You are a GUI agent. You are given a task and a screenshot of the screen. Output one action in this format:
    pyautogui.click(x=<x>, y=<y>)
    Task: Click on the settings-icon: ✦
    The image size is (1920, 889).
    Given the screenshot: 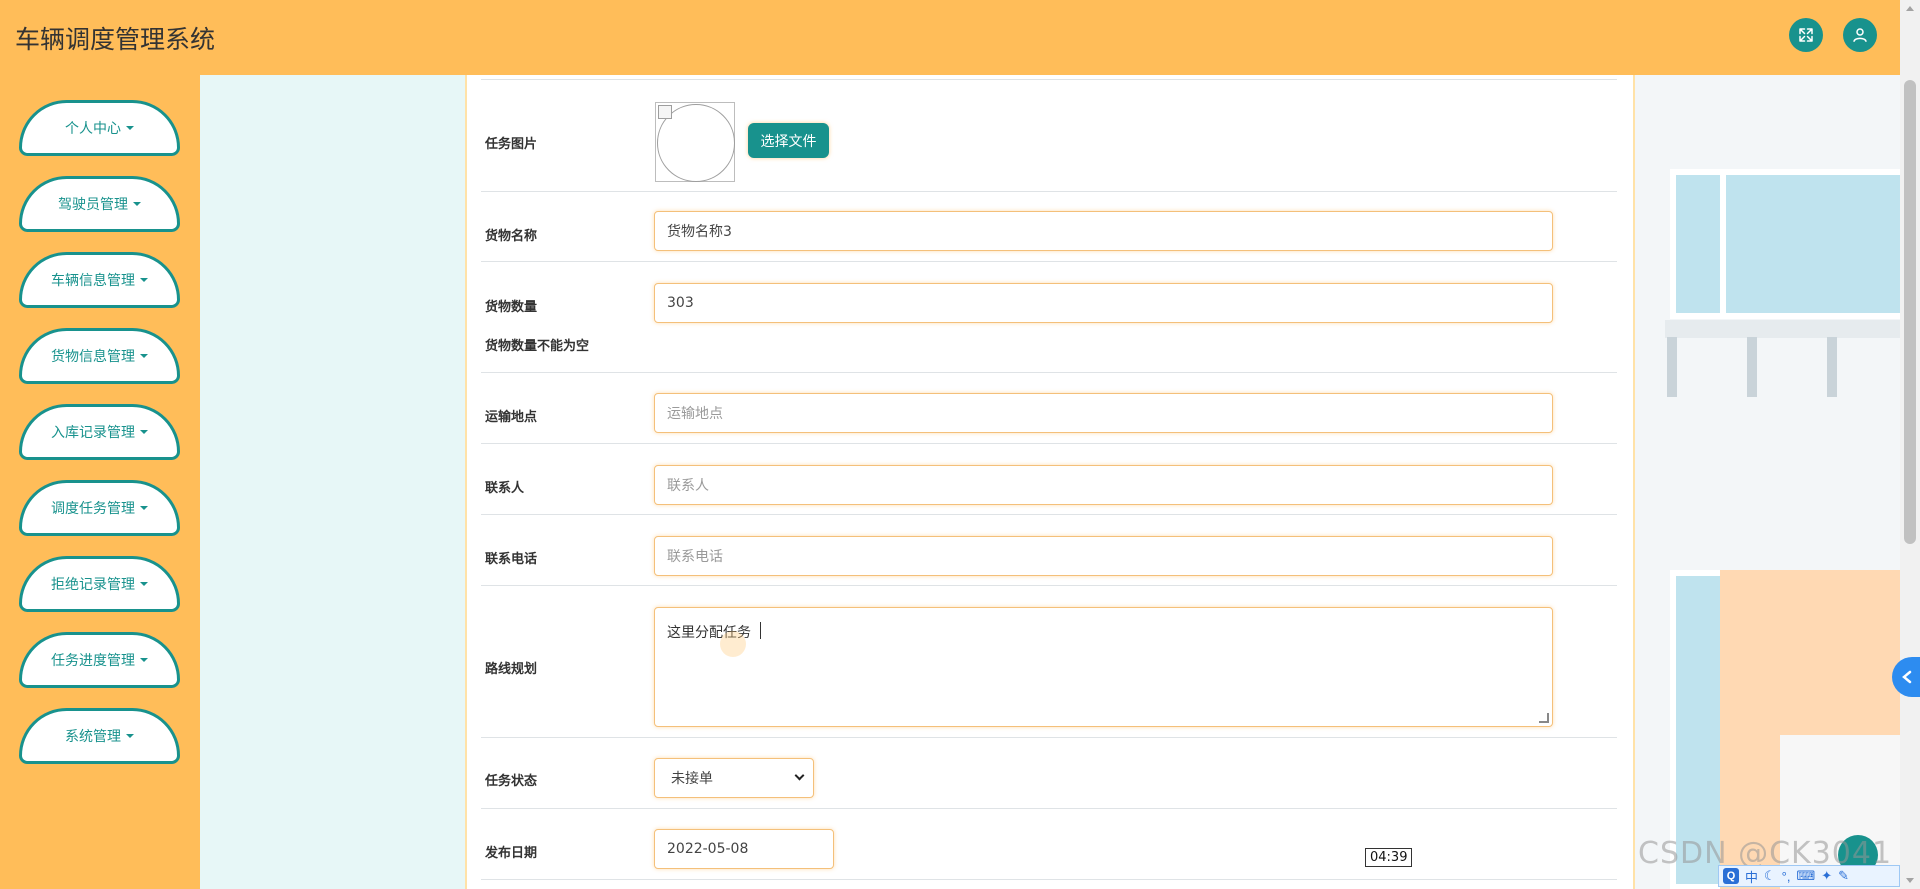 What is the action you would take?
    pyautogui.click(x=1826, y=876)
    